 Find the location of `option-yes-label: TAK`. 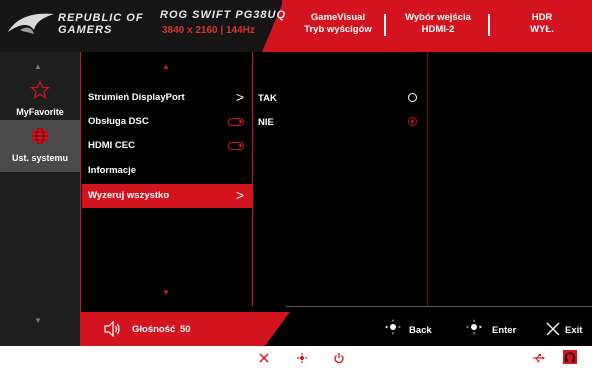

option-yes-label: TAK is located at coordinates (267, 98).